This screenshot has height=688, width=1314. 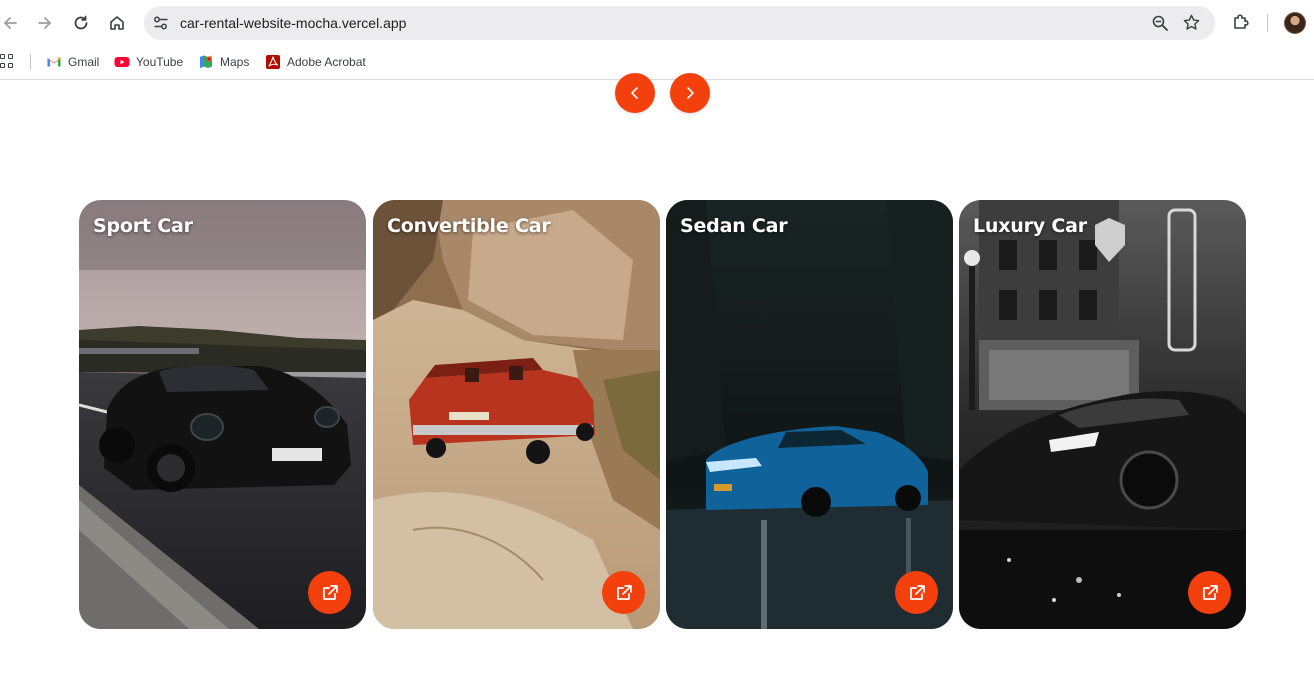 I want to click on forward-button, so click(x=45, y=23).